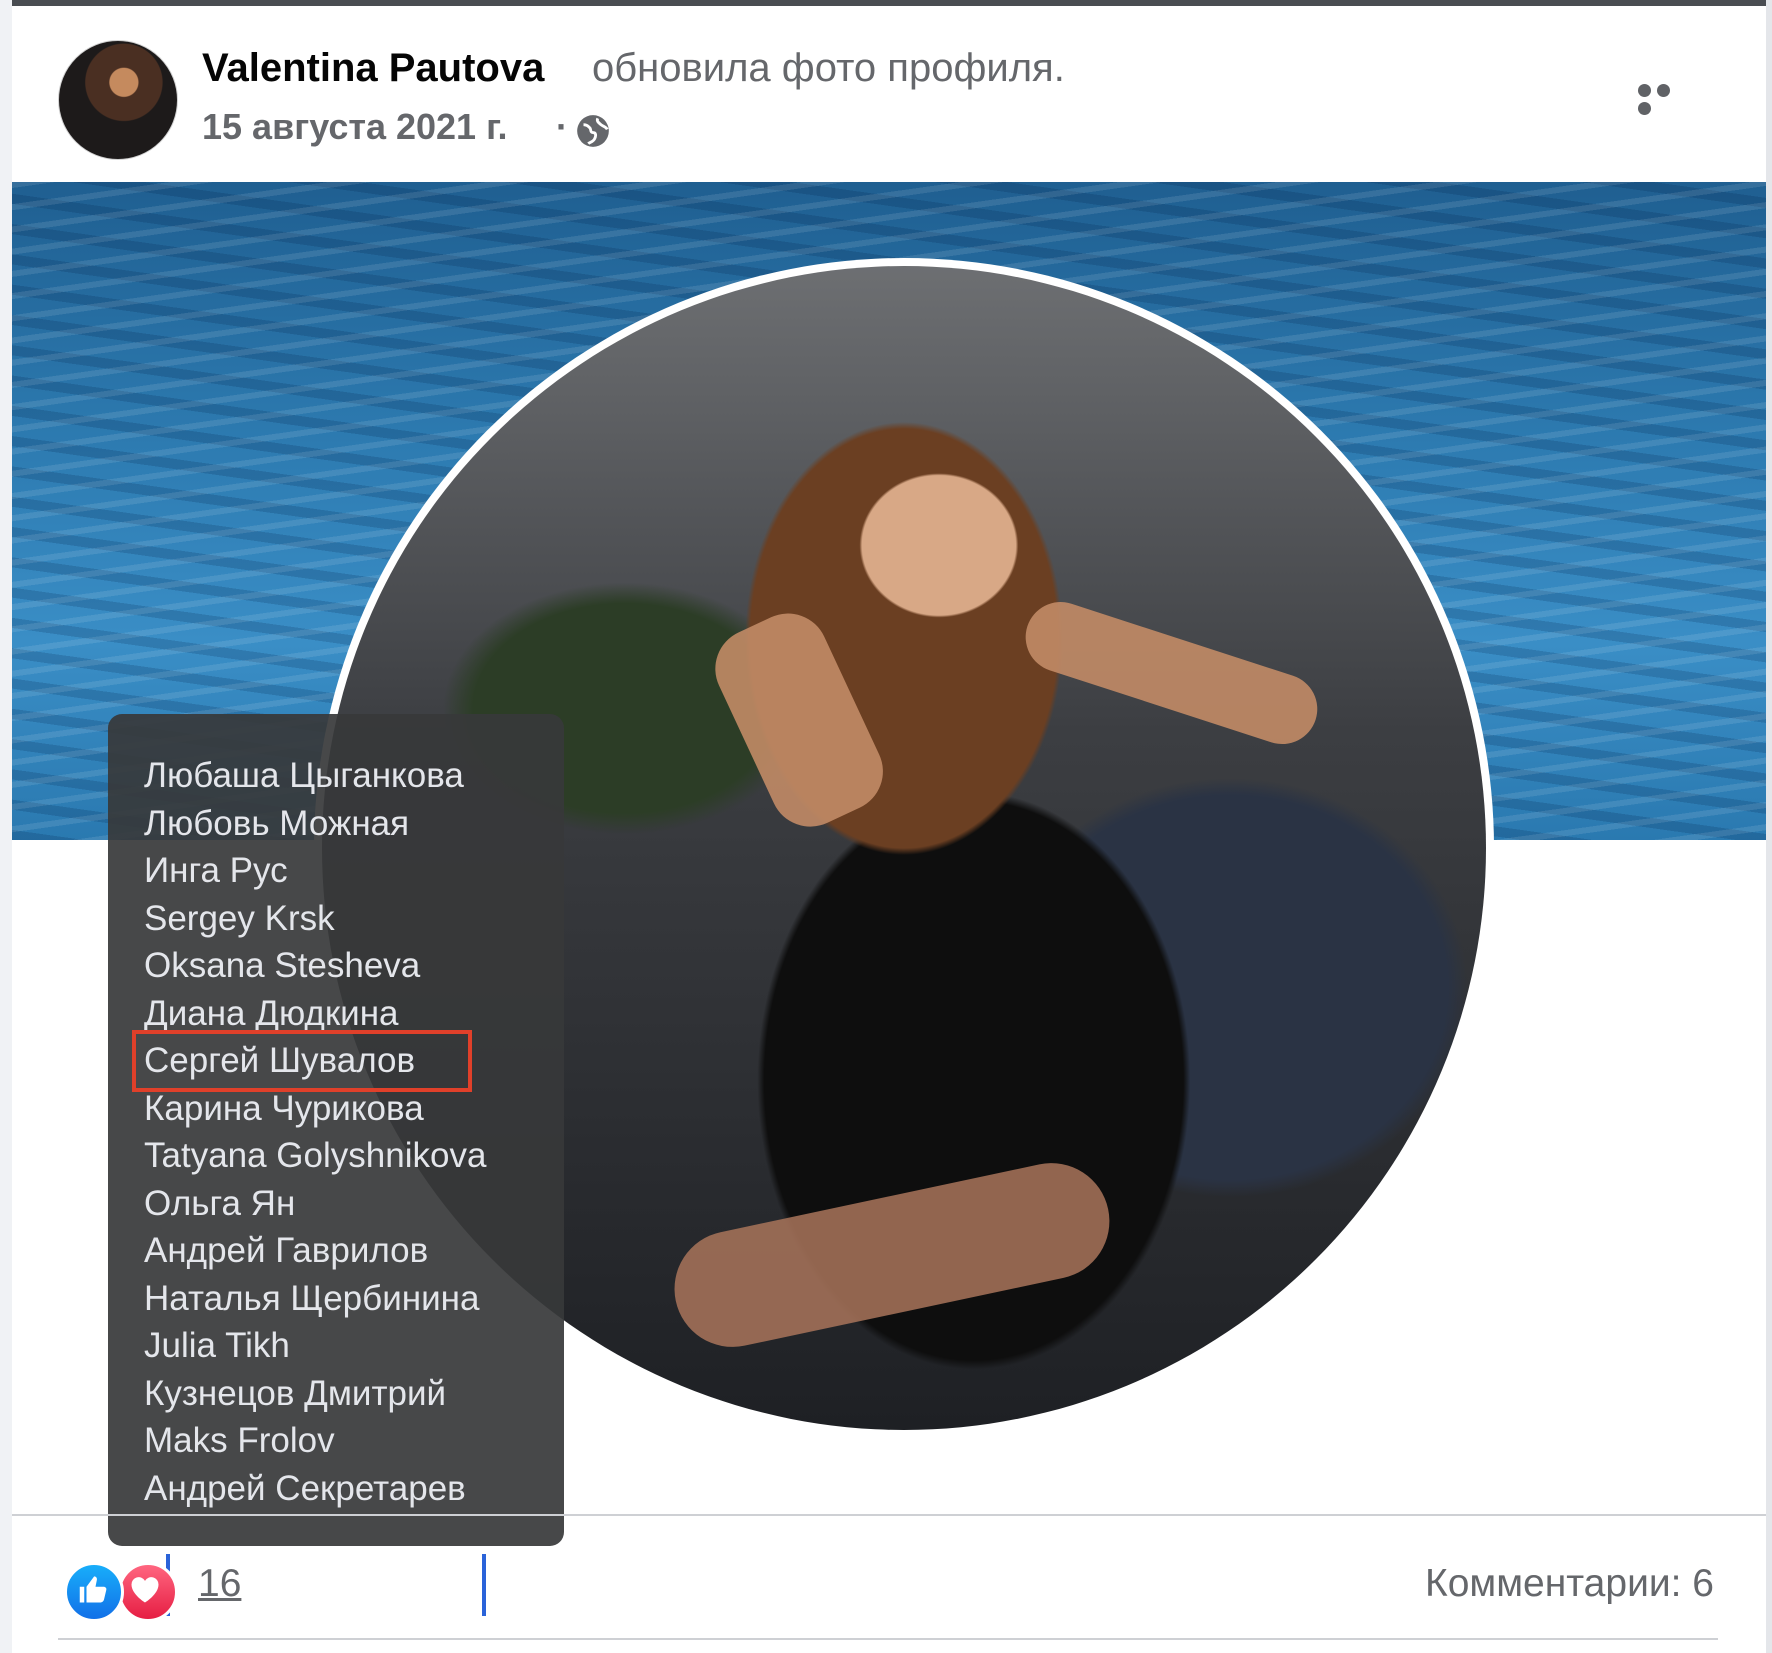  What do you see at coordinates (216, 870) in the screenshot?
I see `reactor-name: Инга Рус` at bounding box center [216, 870].